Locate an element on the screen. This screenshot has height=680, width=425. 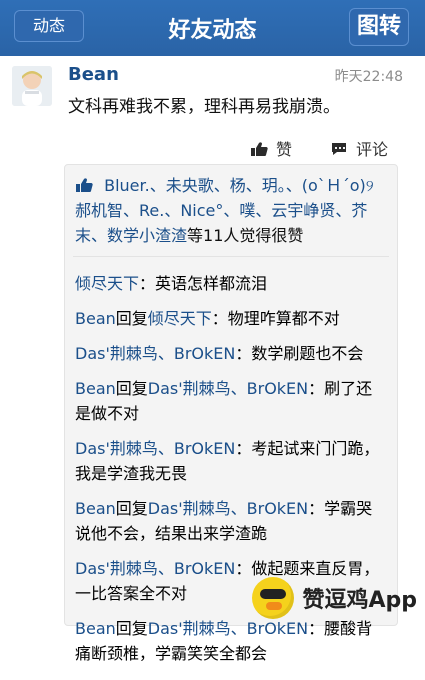
avatar-icon is located at coordinates (32, 86).